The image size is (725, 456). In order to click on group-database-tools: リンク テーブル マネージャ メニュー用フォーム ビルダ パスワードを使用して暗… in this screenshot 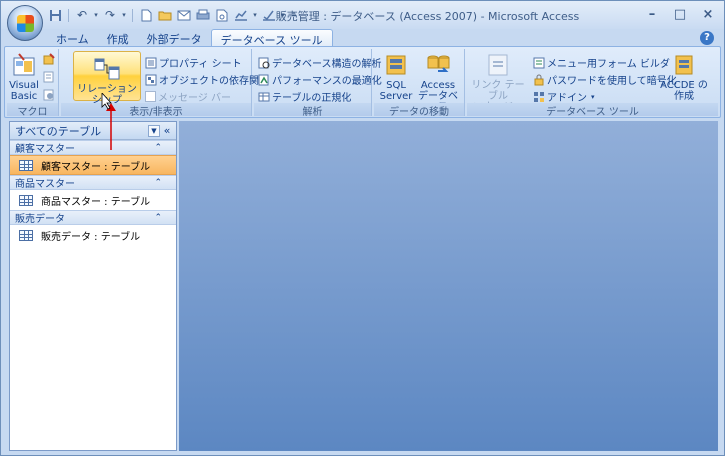, I will do `click(592, 83)`.